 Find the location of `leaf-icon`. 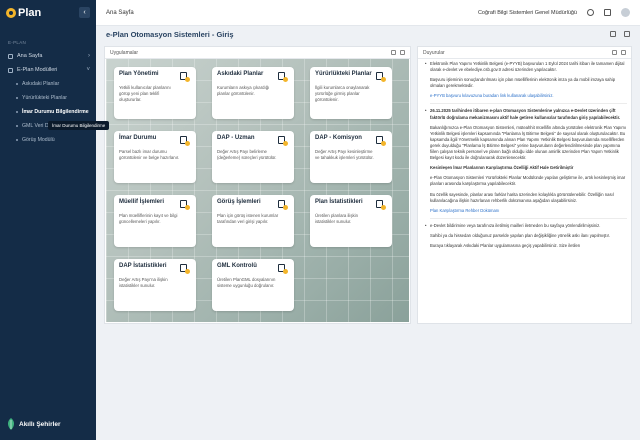

leaf-icon is located at coordinates (11, 424).